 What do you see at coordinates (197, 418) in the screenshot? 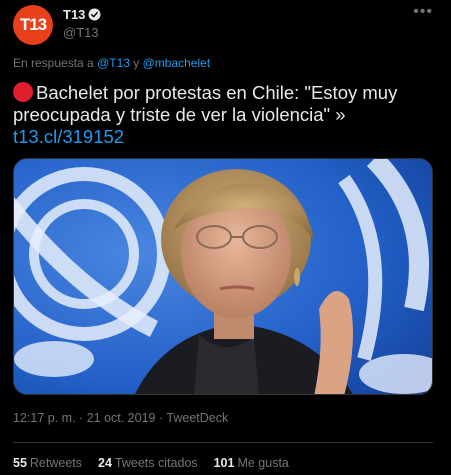
I see `tweet-source: TweetDeck` at bounding box center [197, 418].